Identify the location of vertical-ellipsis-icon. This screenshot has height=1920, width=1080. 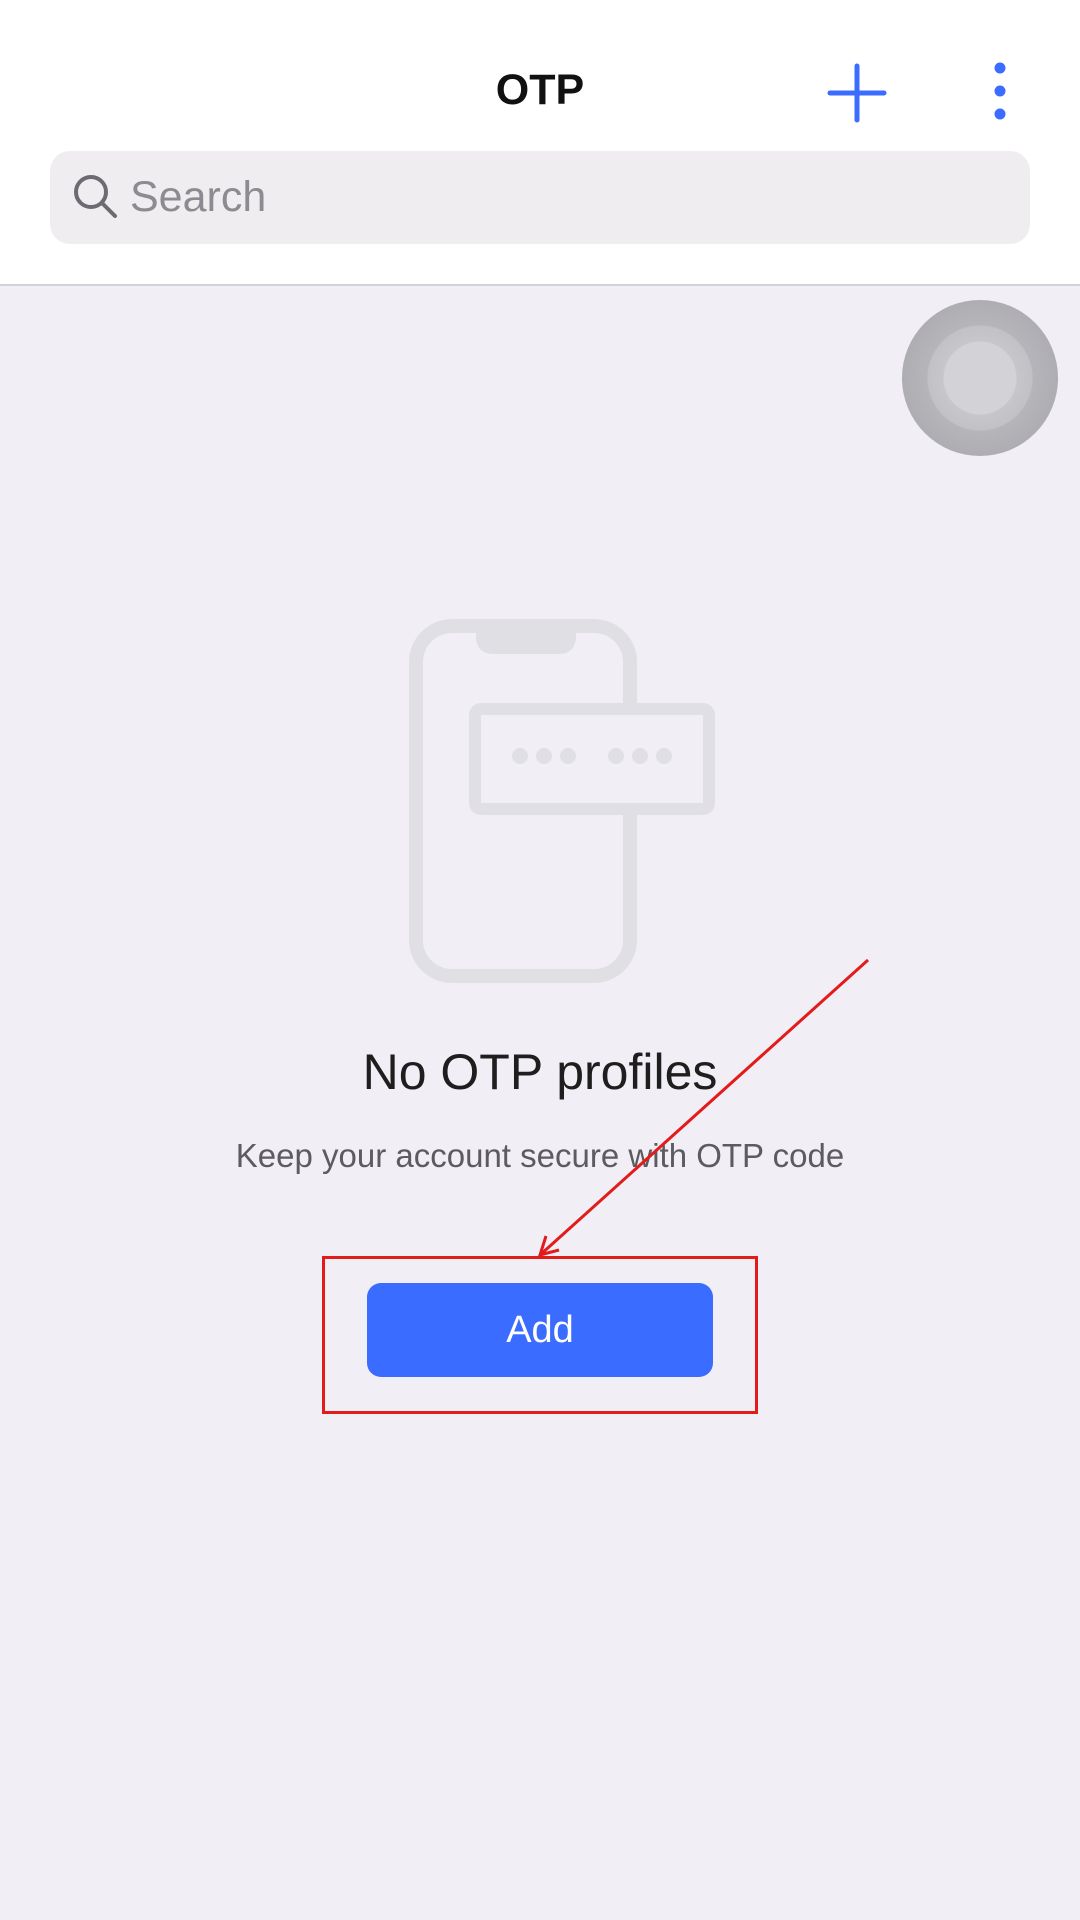
(1000, 91).